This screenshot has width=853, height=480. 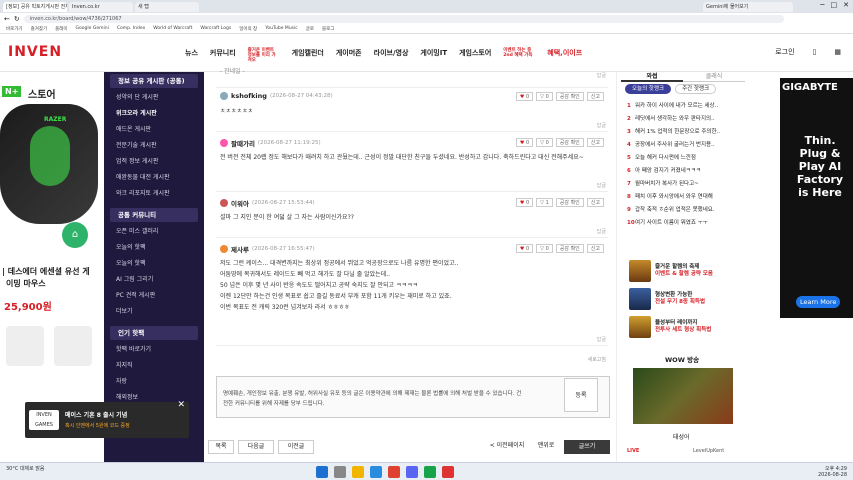 What do you see at coordinates (412, 472) in the screenshot?
I see `discord-icon` at bounding box center [412, 472].